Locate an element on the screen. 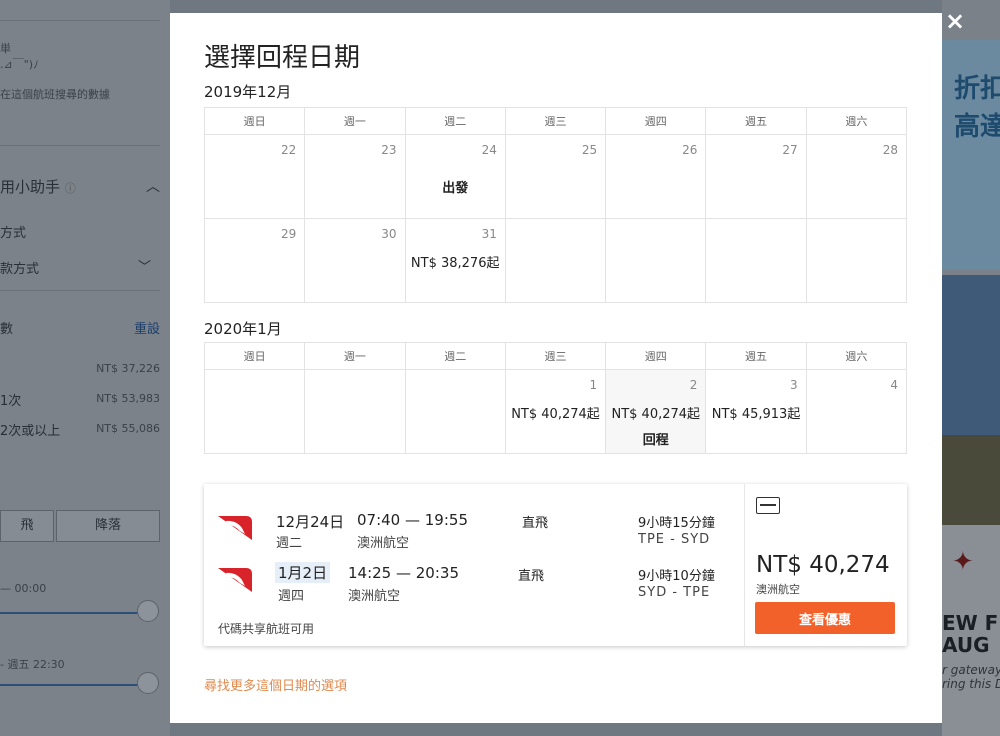 The height and width of the screenshot is (736, 1000). day-number: 29 is located at coordinates (289, 234).